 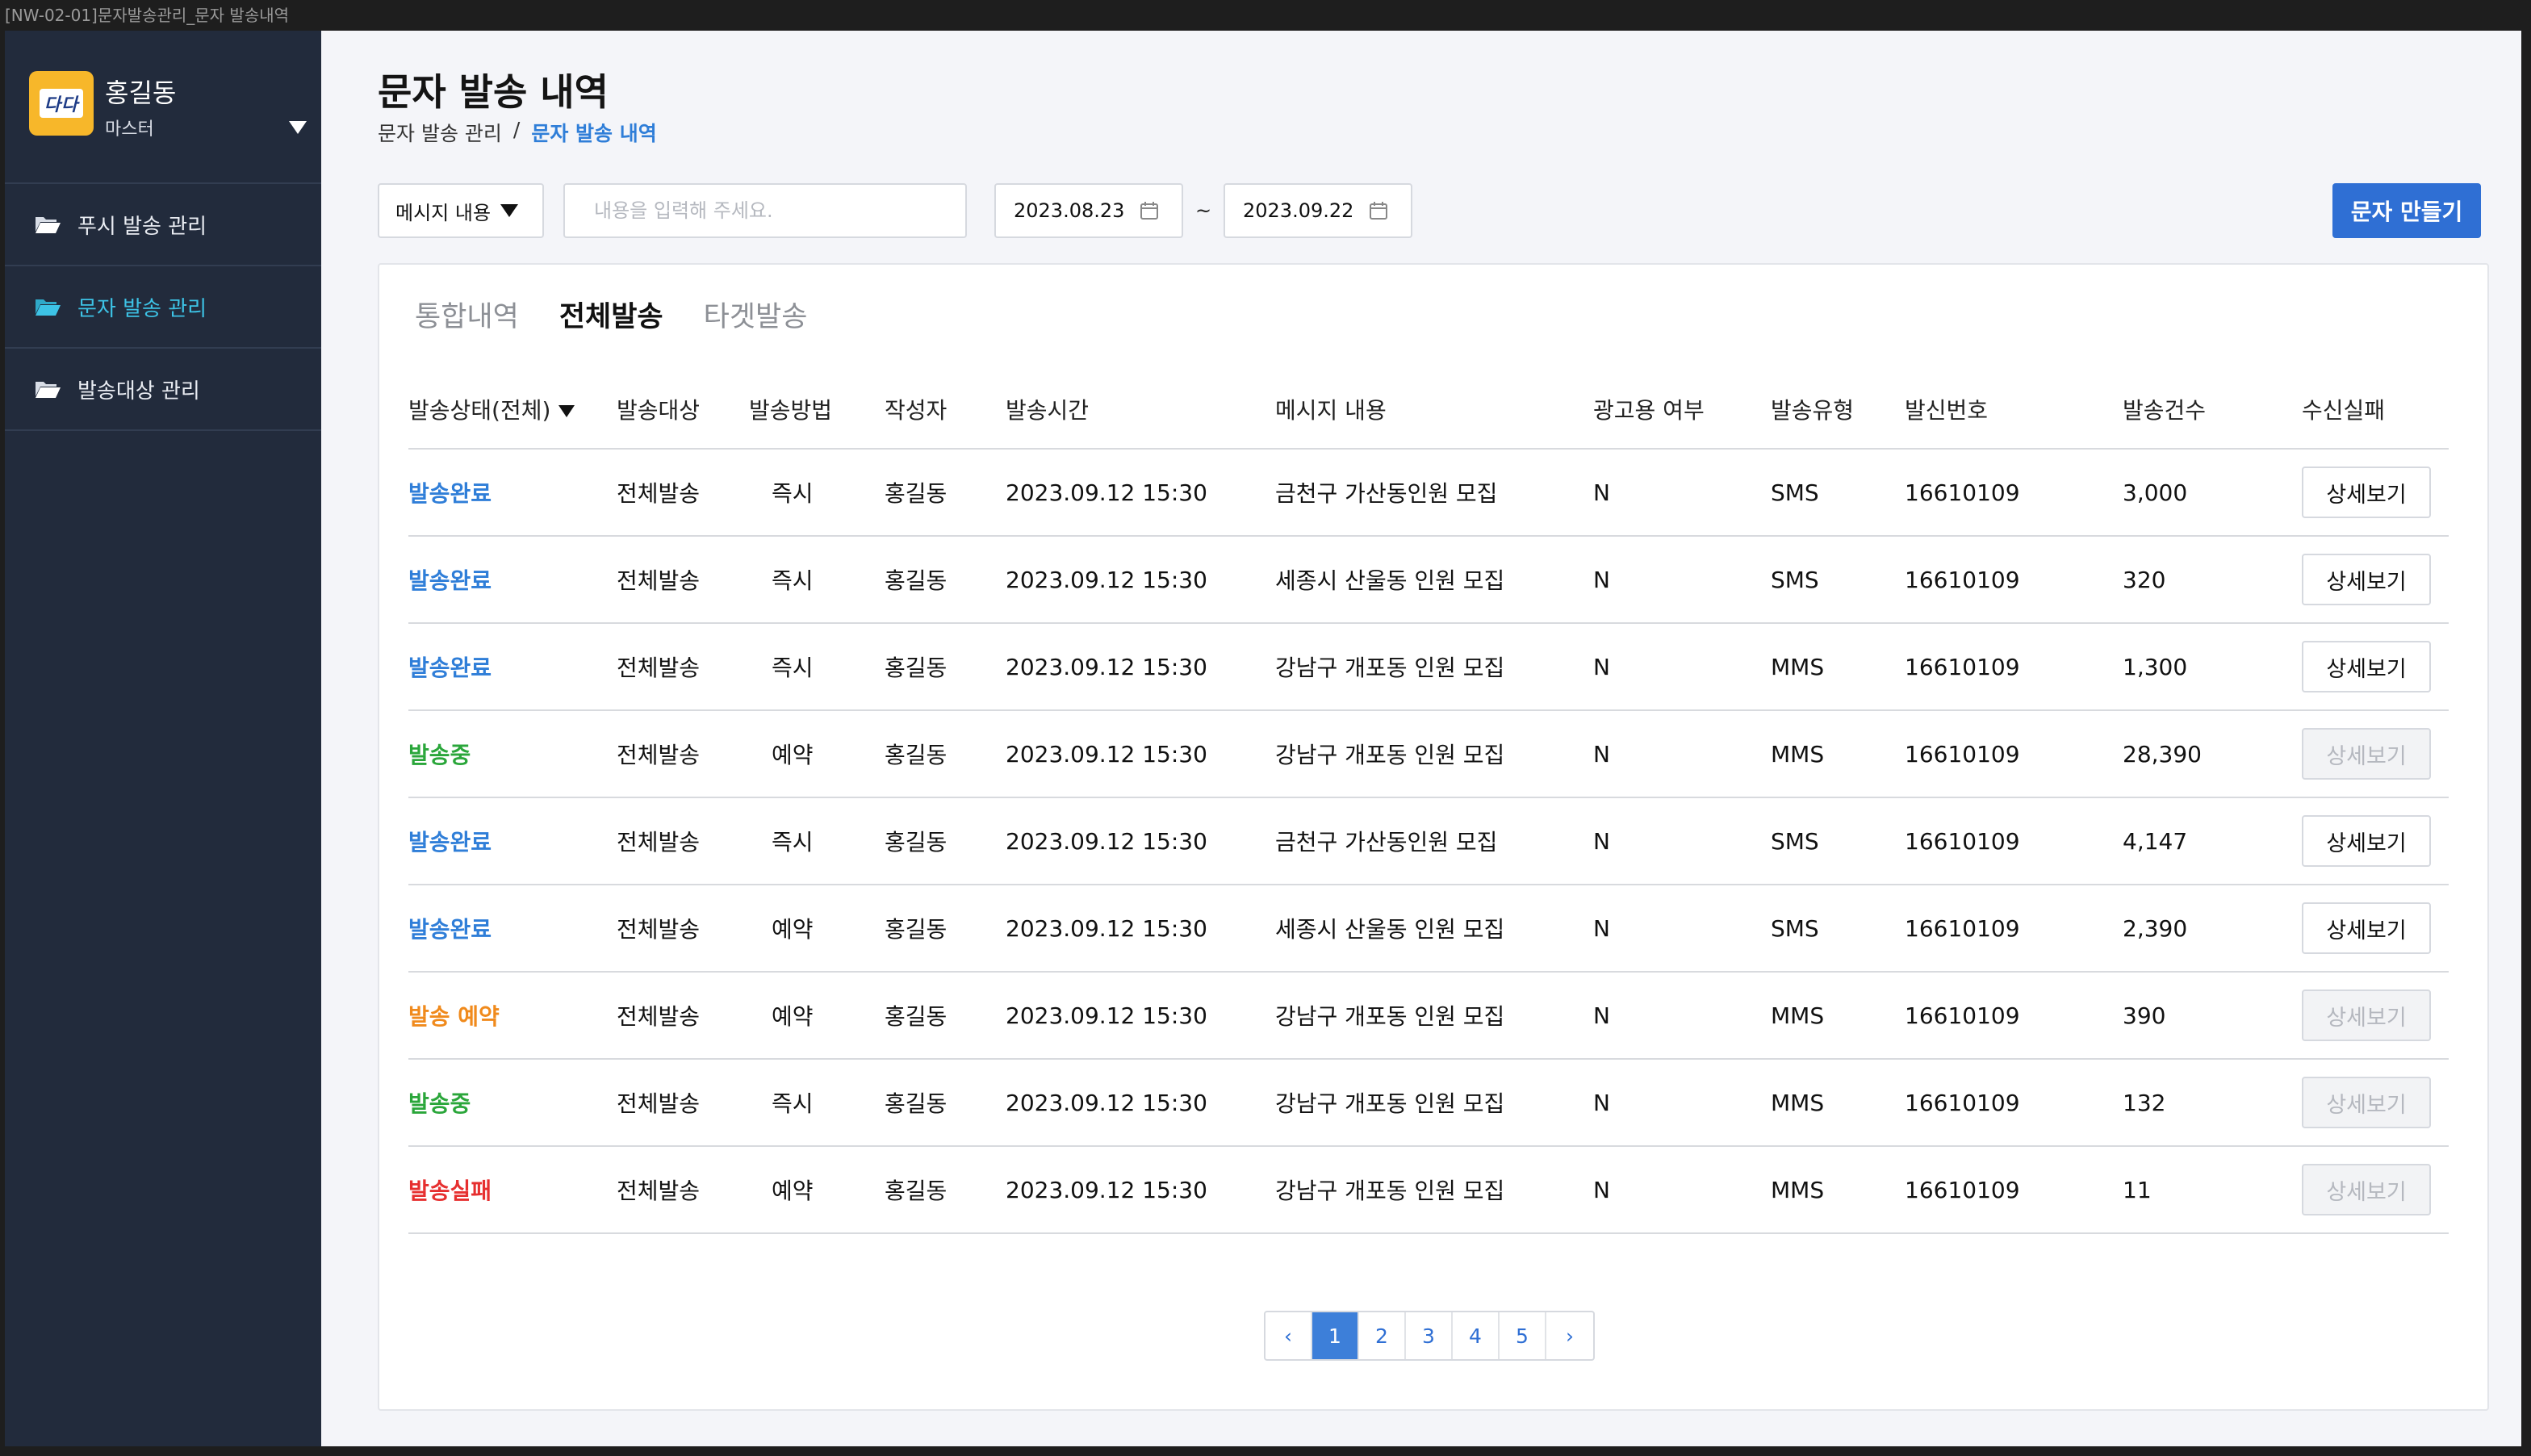 I want to click on tab-all-history: 통합내역, so click(x=467, y=314).